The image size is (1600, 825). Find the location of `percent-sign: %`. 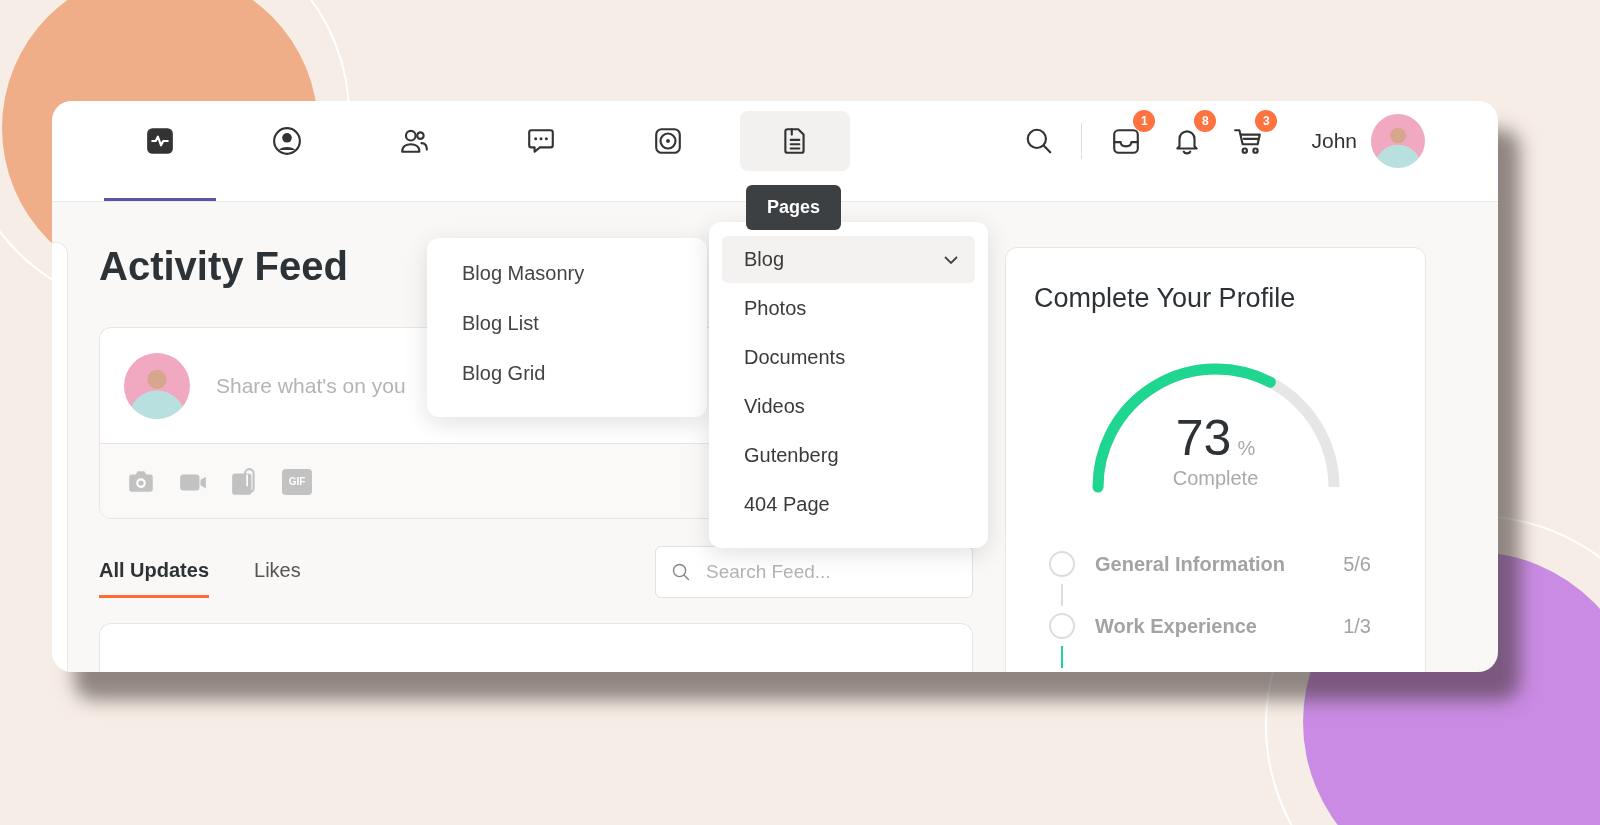

percent-sign: % is located at coordinates (1246, 448).